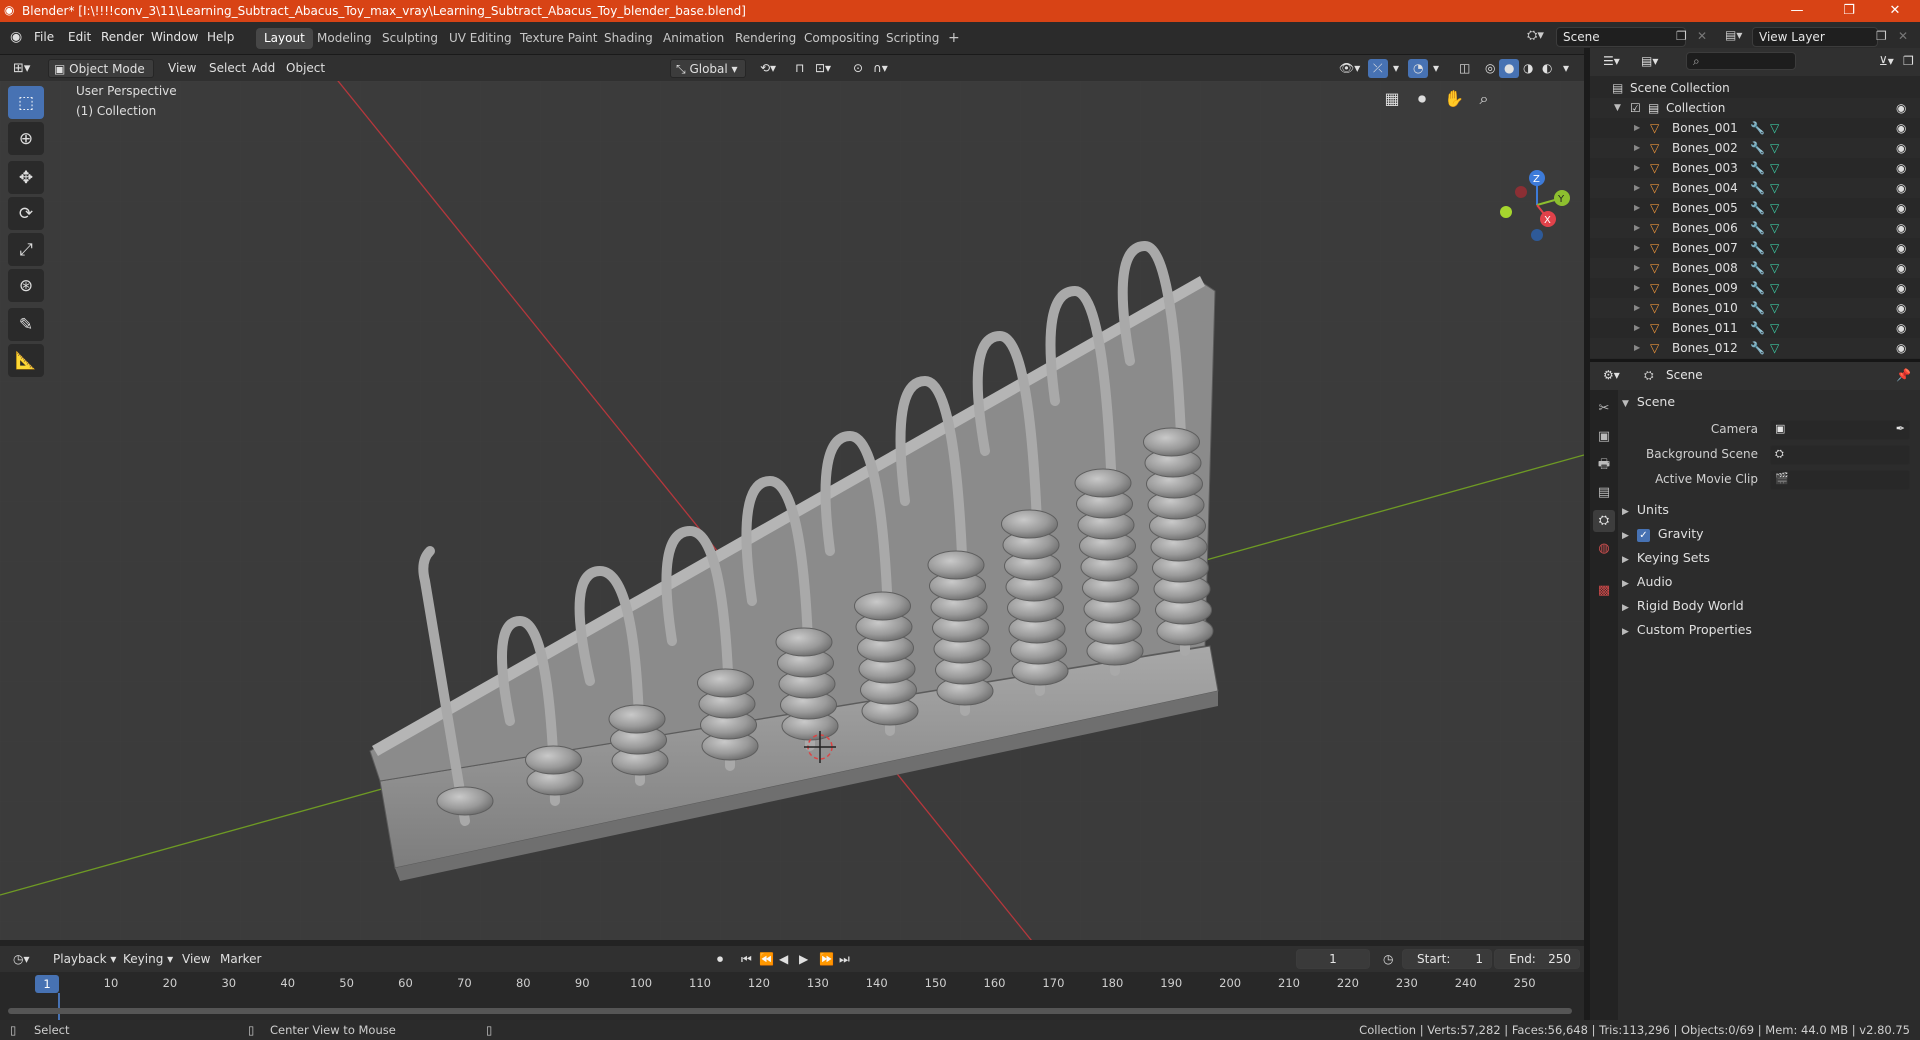  Describe the element at coordinates (1769, 510) in the screenshot. I see `units-panel: ▶ Units` at that location.